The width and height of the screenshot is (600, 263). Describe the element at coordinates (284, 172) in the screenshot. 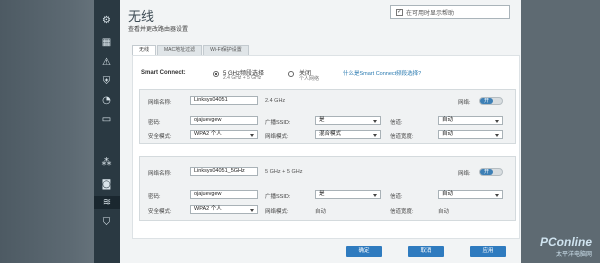

I see `band-label: 5 GHz + 5 GHz` at that location.